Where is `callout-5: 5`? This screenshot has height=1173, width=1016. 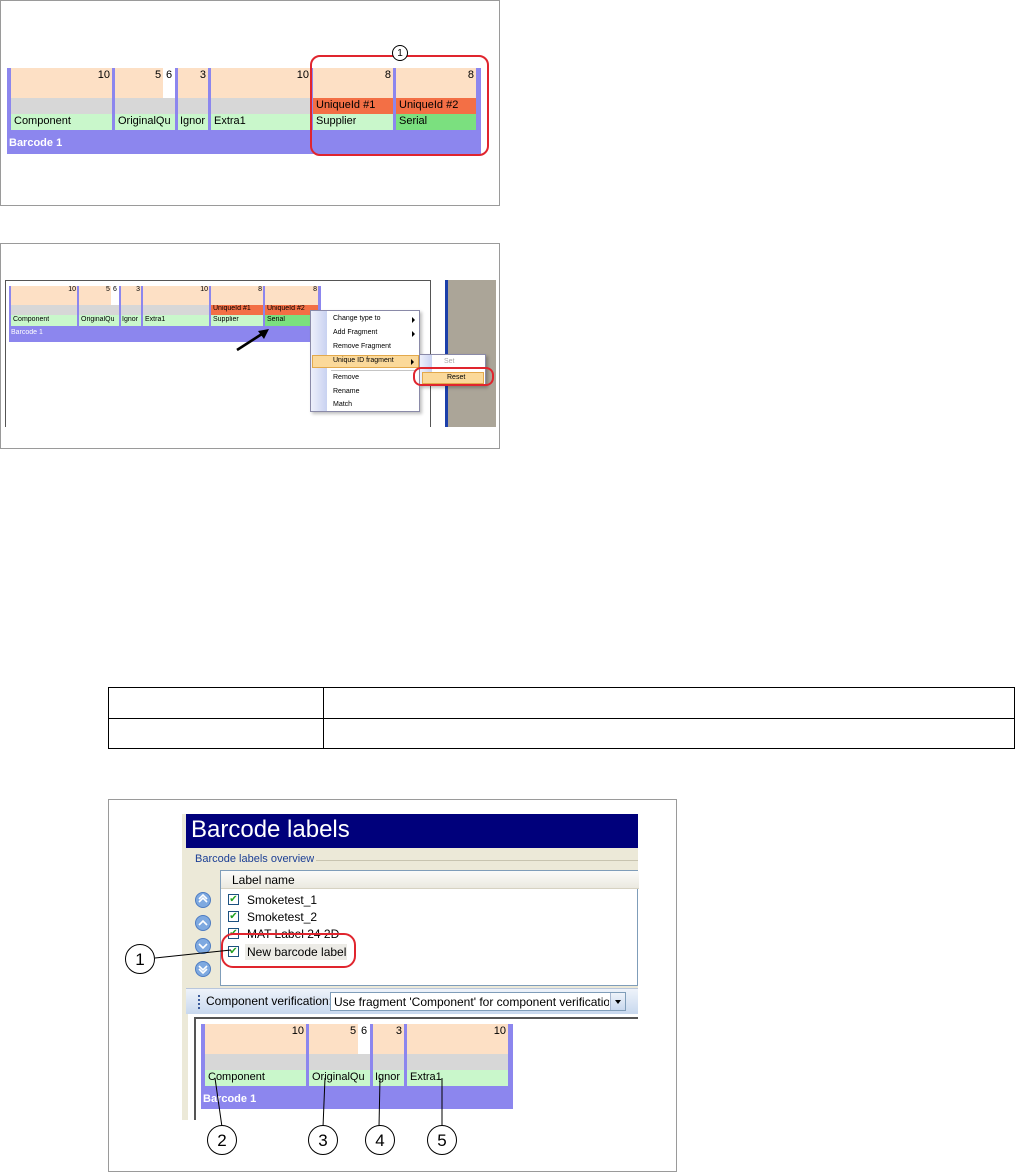
callout-5: 5 is located at coordinates (442, 1140).